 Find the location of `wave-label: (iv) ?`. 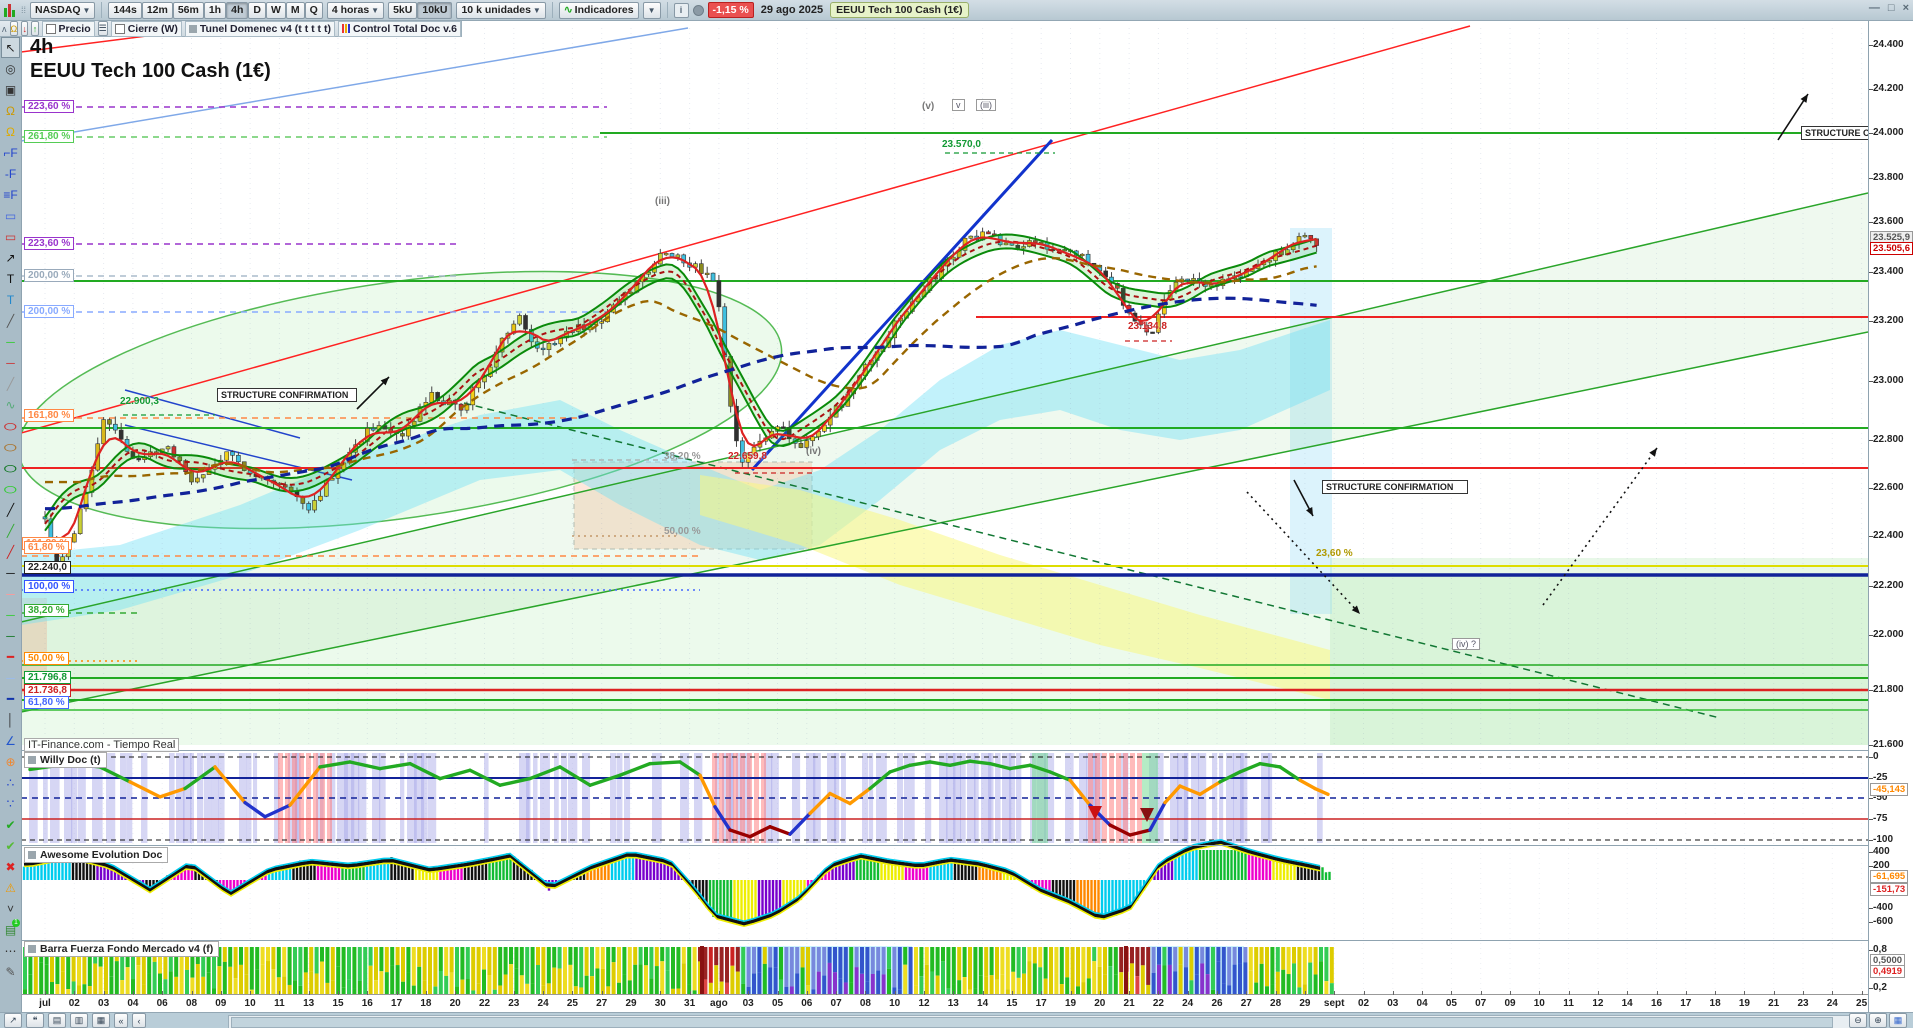

wave-label: (iv) ? is located at coordinates (1466, 644).